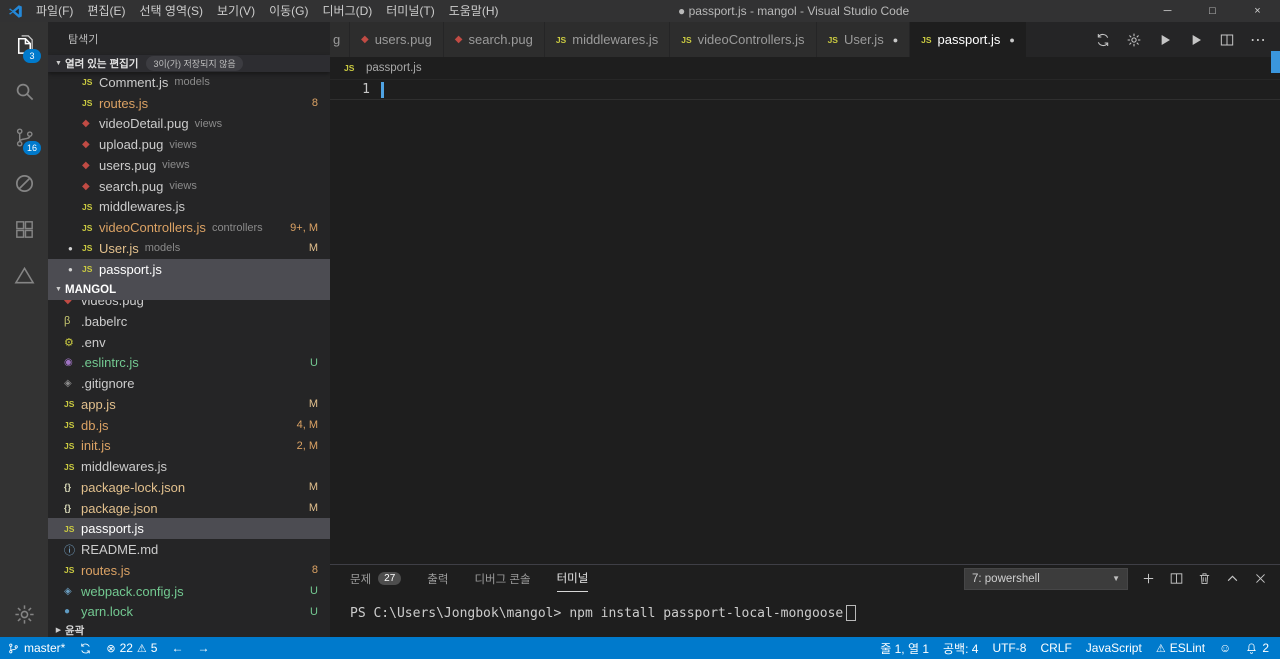  I want to click on language-mode: JavaScript, so click(1114, 648).